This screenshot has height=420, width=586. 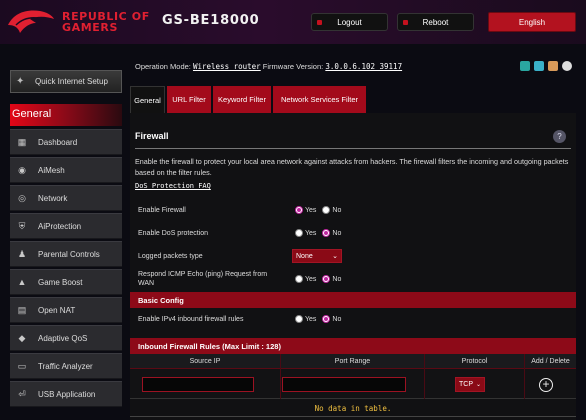 I want to click on sidebar-item-usb-application: ⏎ USB Application, so click(x=66, y=394).